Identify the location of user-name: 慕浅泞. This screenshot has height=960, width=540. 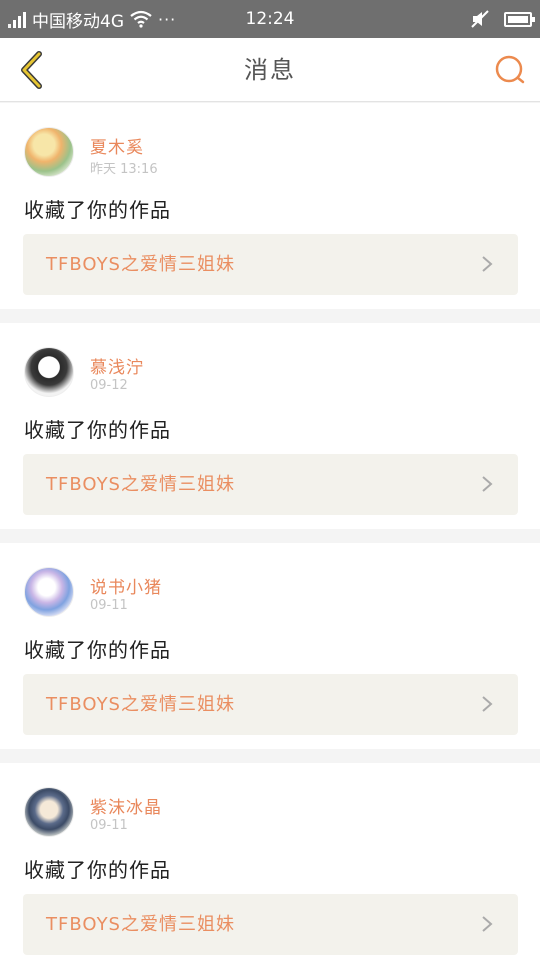
(117, 365).